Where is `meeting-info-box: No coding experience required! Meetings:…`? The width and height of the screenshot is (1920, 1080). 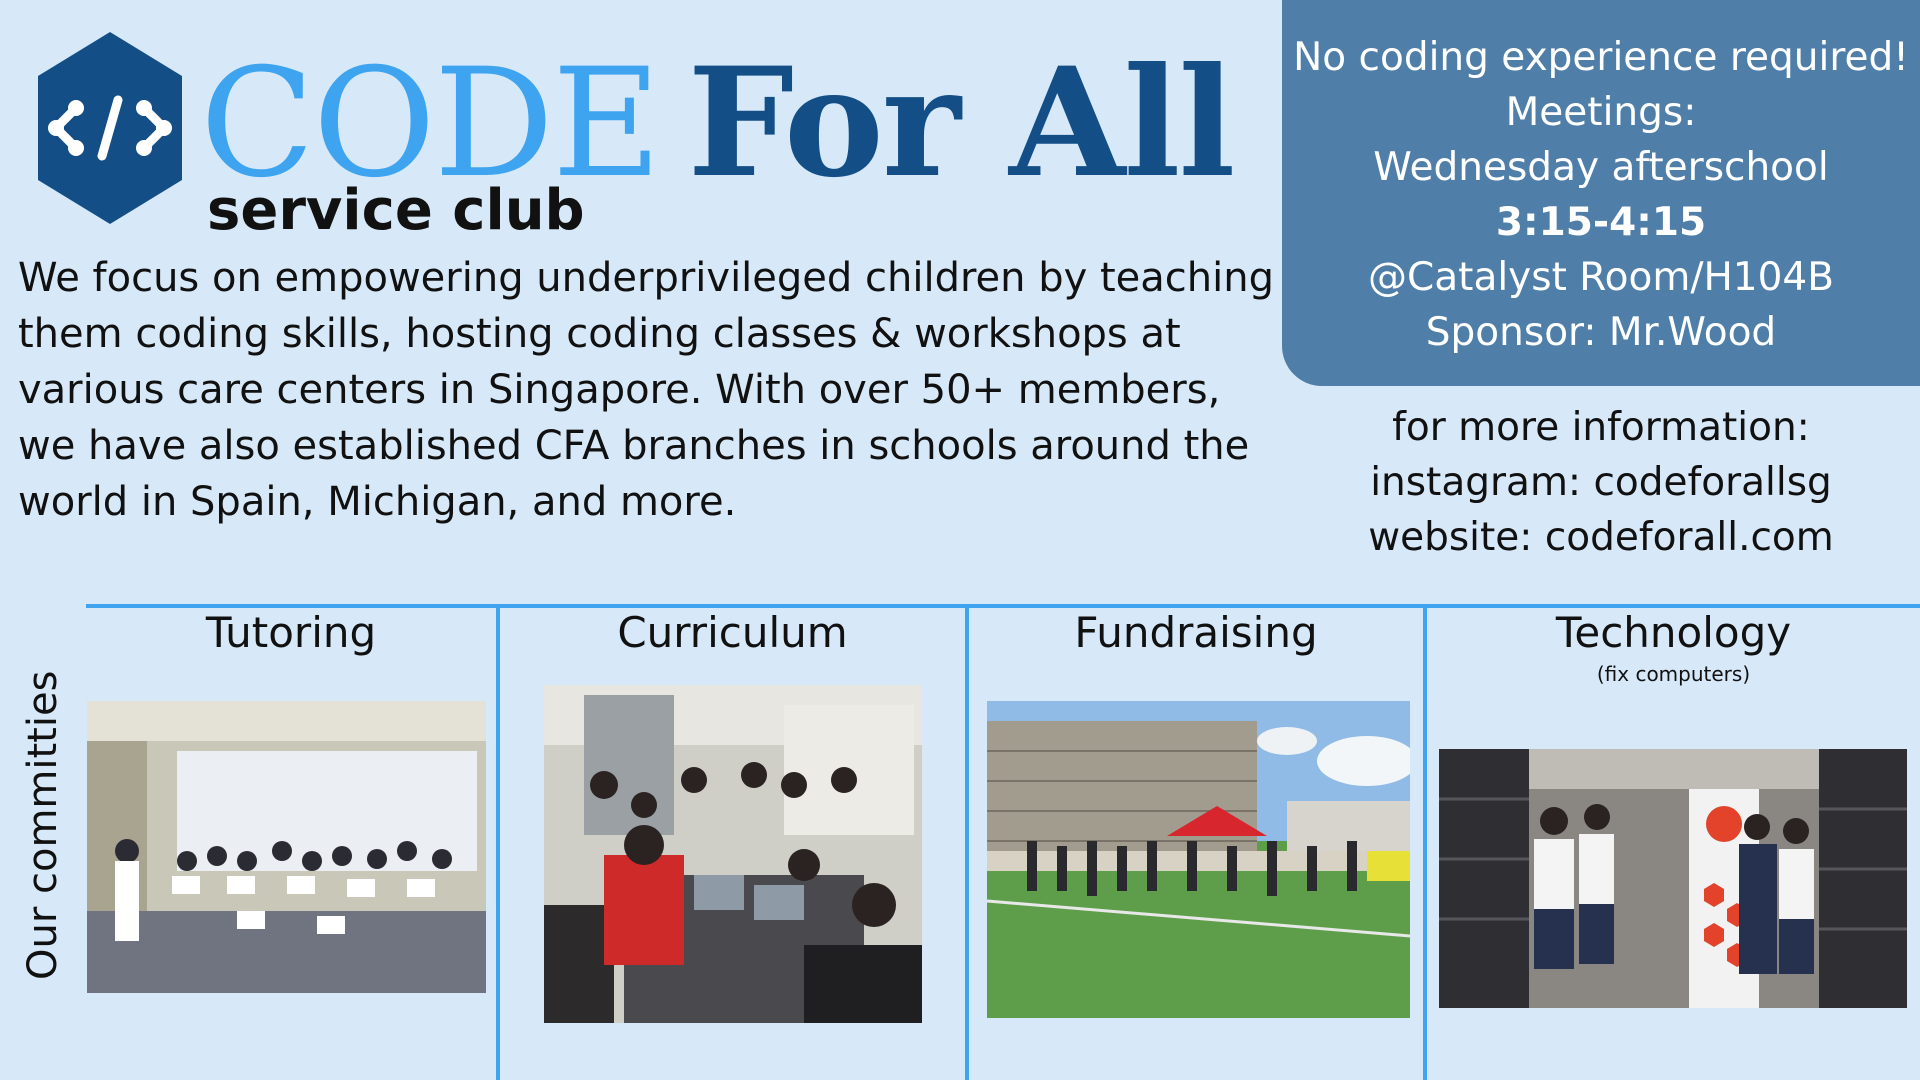 meeting-info-box: No coding experience required! Meetings:… is located at coordinates (1601, 193).